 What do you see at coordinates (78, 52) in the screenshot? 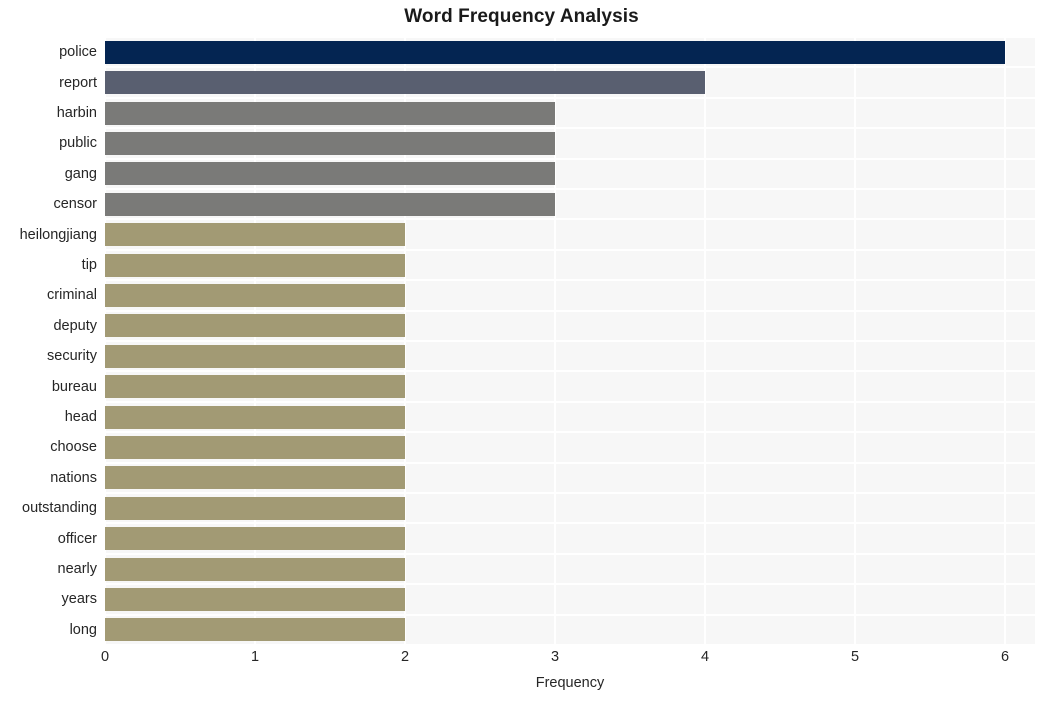
I see `y-axis-tick-label: police` at bounding box center [78, 52].